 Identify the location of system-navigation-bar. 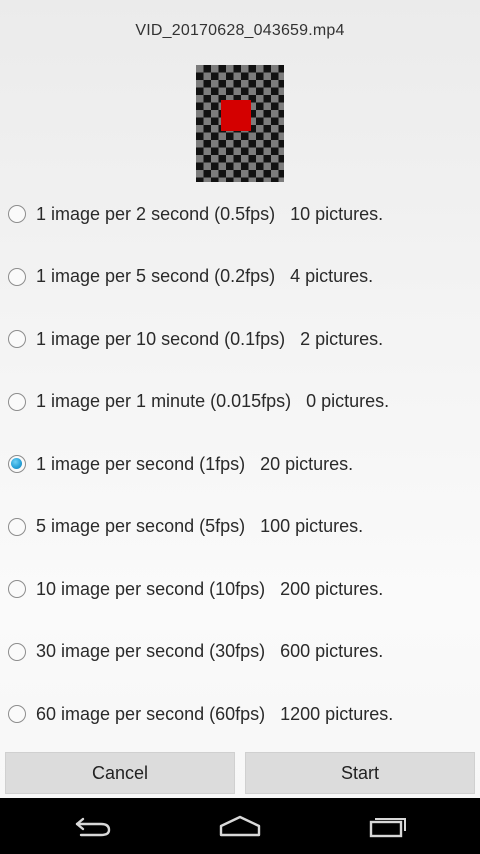
(240, 826).